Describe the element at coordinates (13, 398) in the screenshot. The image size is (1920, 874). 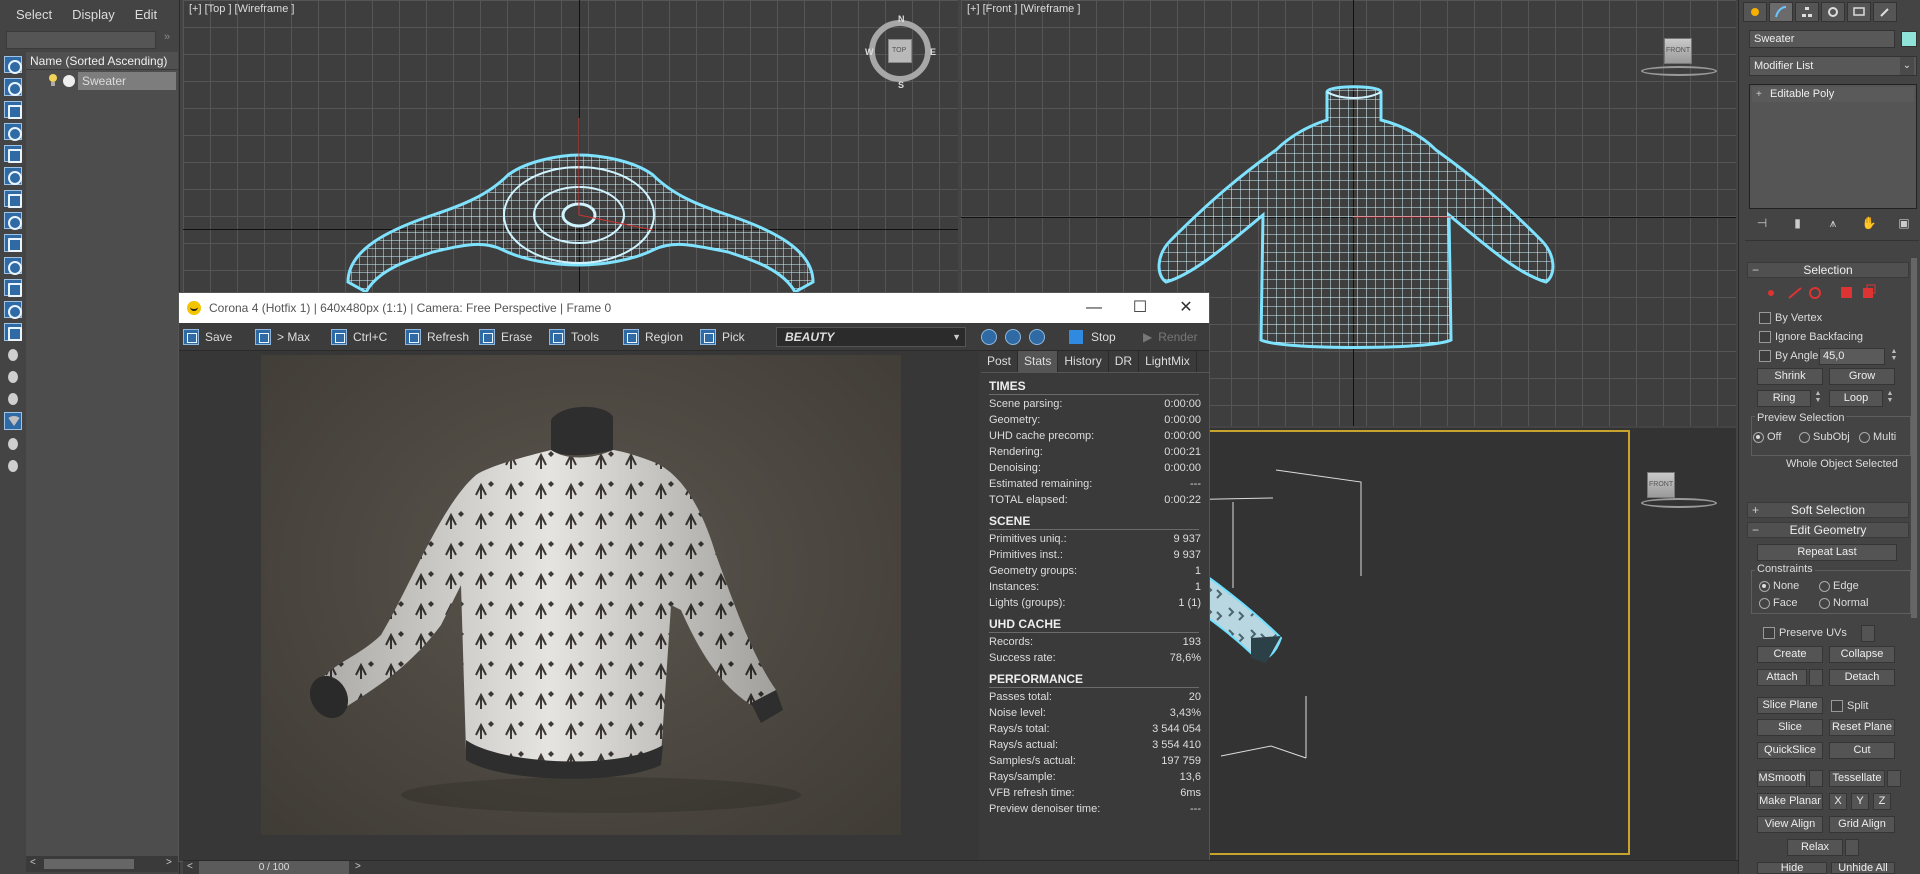
I see `layer-icon` at that location.